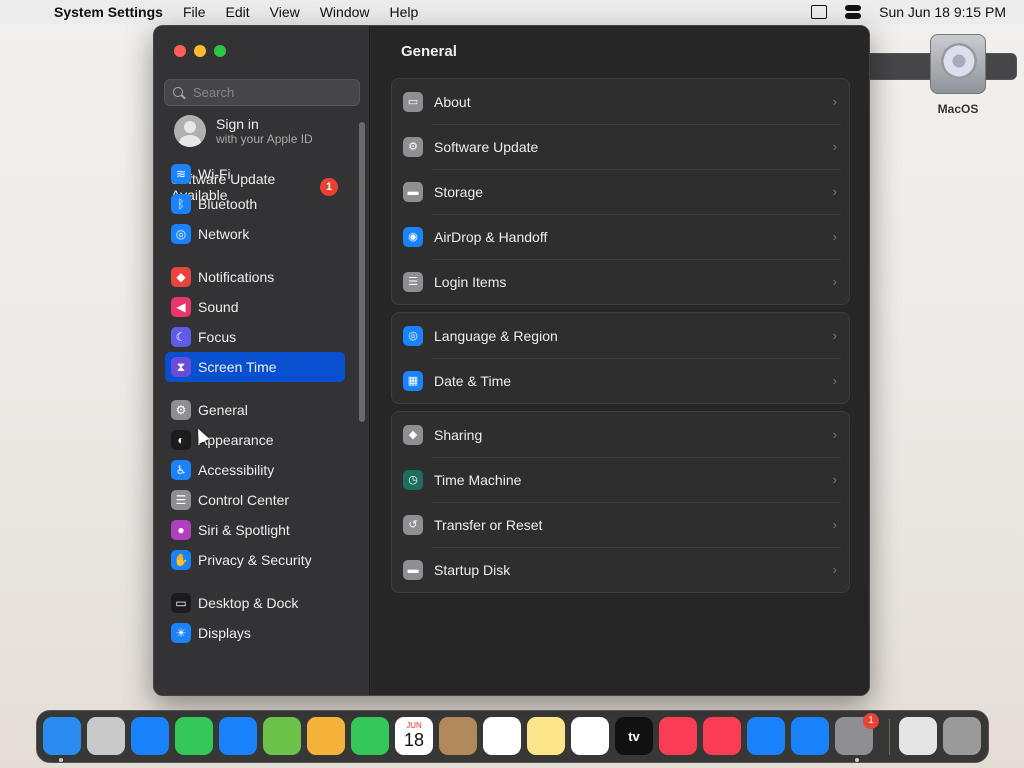 The height and width of the screenshot is (768, 1024). I want to click on sidebar-item-appearance: ◐ Appearance, so click(255, 440).